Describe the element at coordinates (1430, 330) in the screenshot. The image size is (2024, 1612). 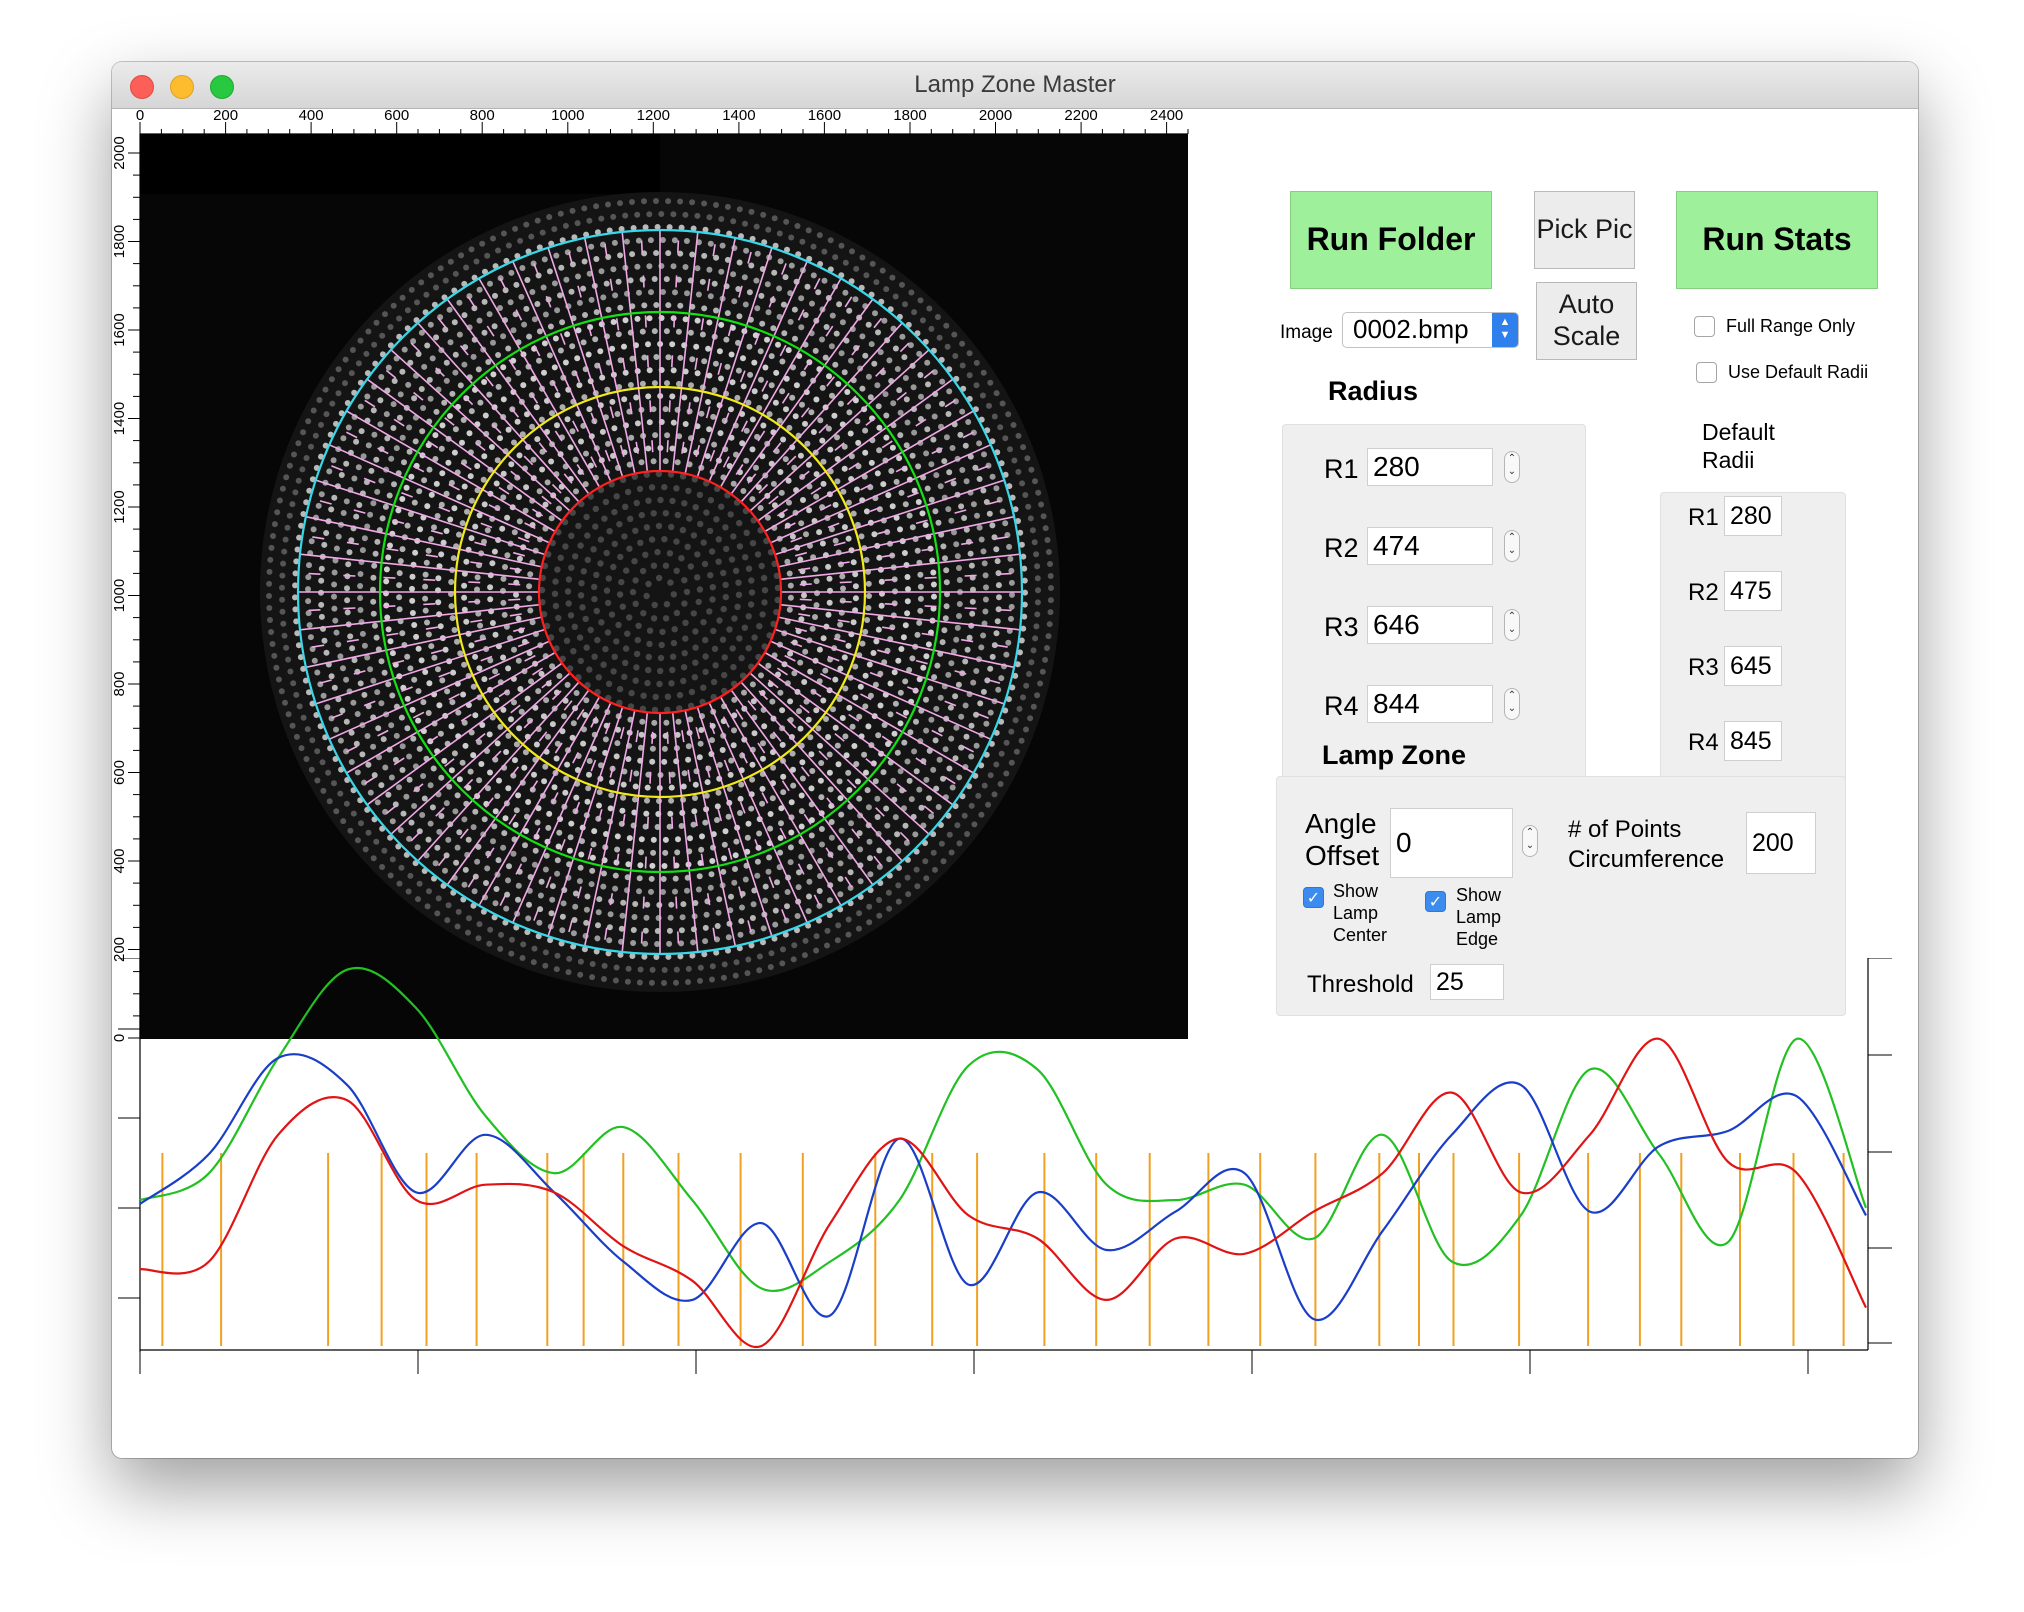
I see `image-select: 0002.bmp ▲ ▼` at that location.